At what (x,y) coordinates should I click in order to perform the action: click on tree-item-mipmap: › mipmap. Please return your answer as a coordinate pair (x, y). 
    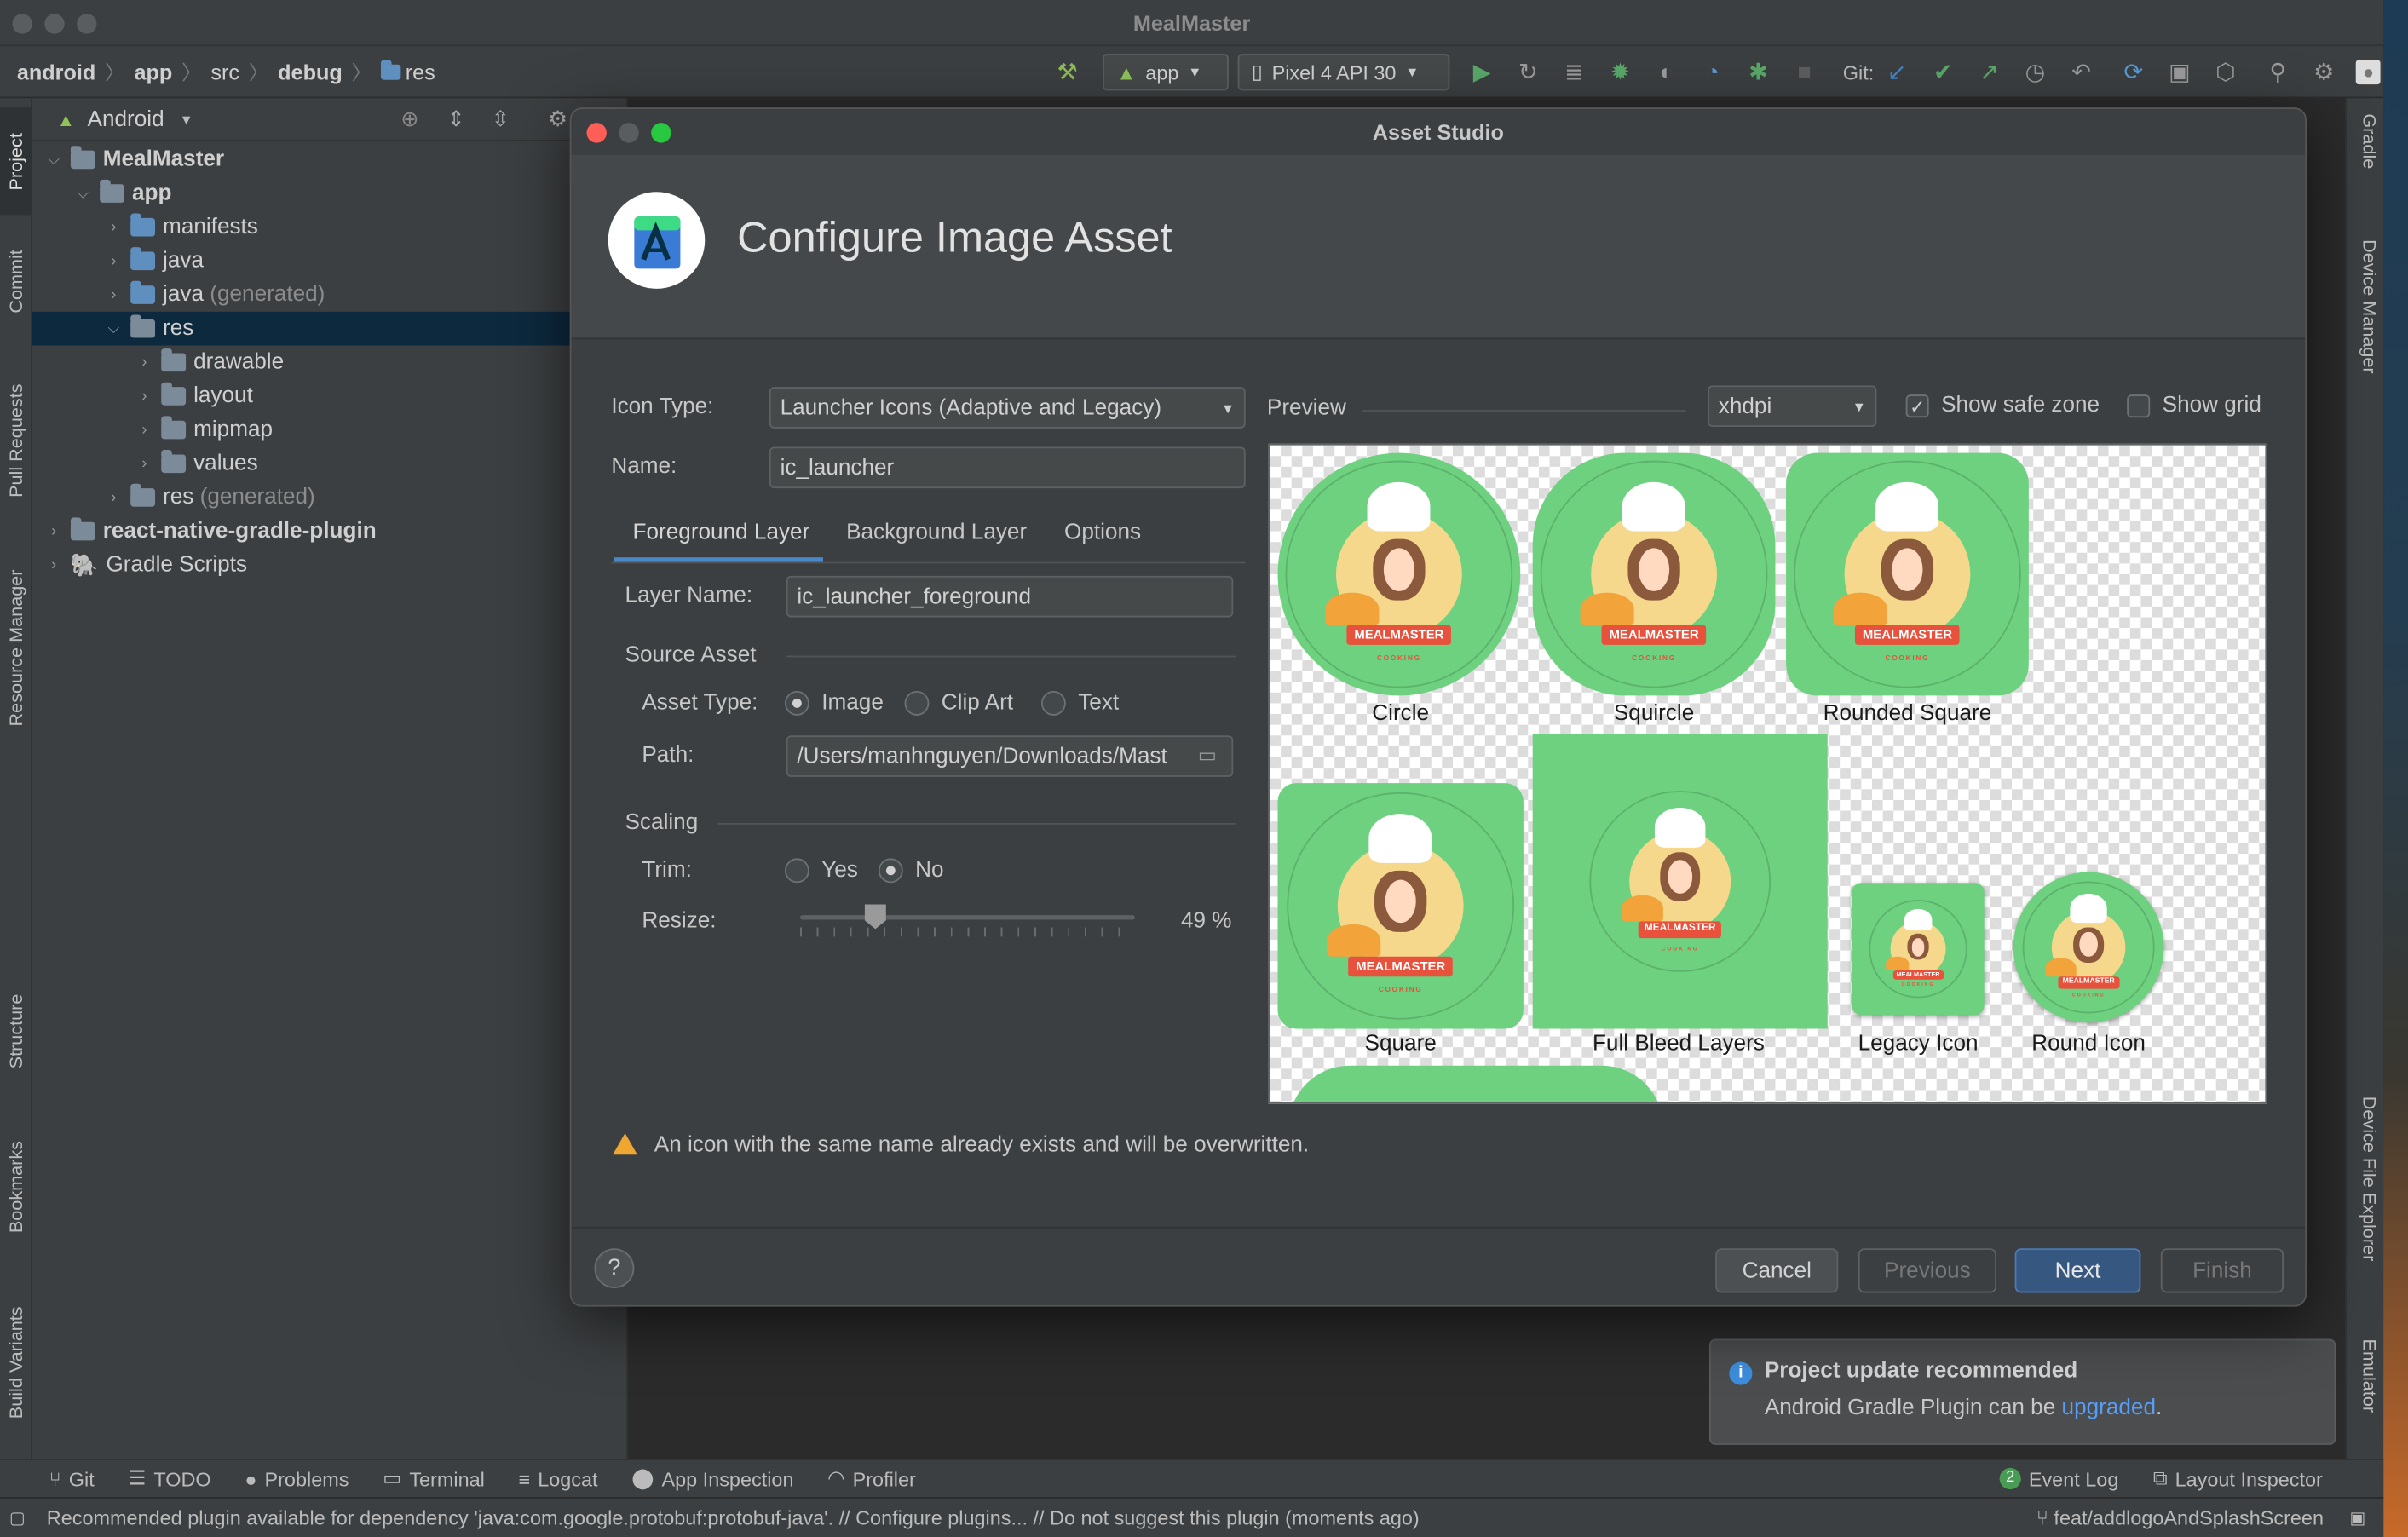
    Looking at the image, I should click on (329, 430).